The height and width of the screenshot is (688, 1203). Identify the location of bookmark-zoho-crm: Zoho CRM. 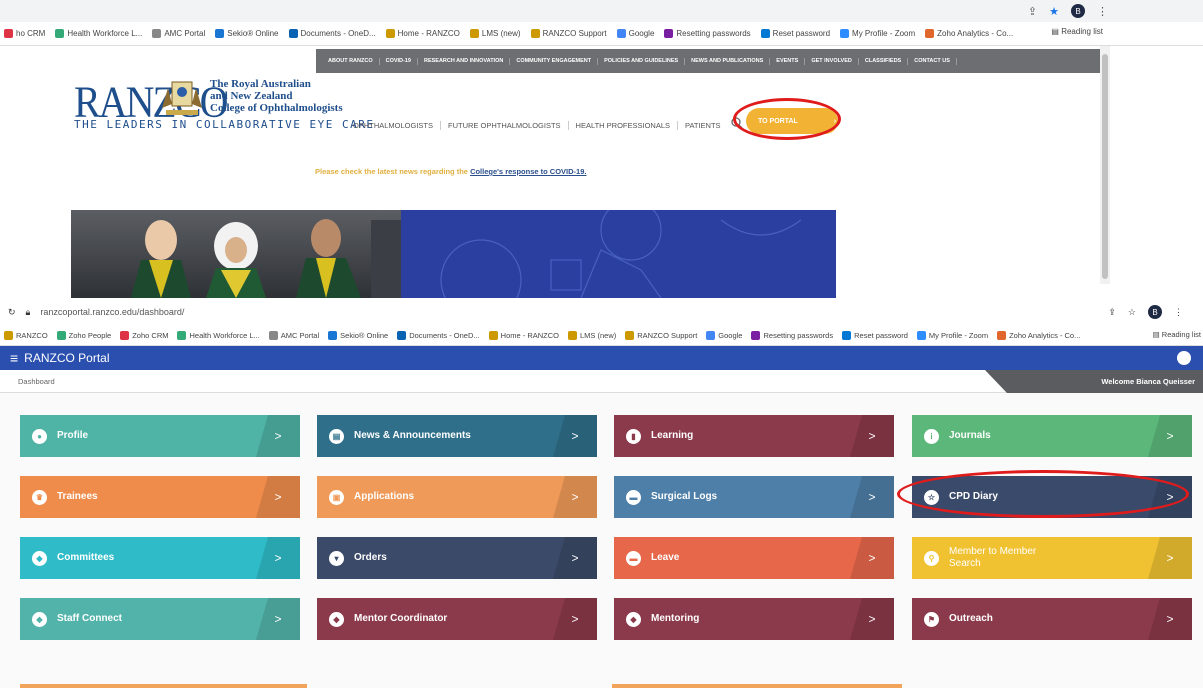
(144, 335).